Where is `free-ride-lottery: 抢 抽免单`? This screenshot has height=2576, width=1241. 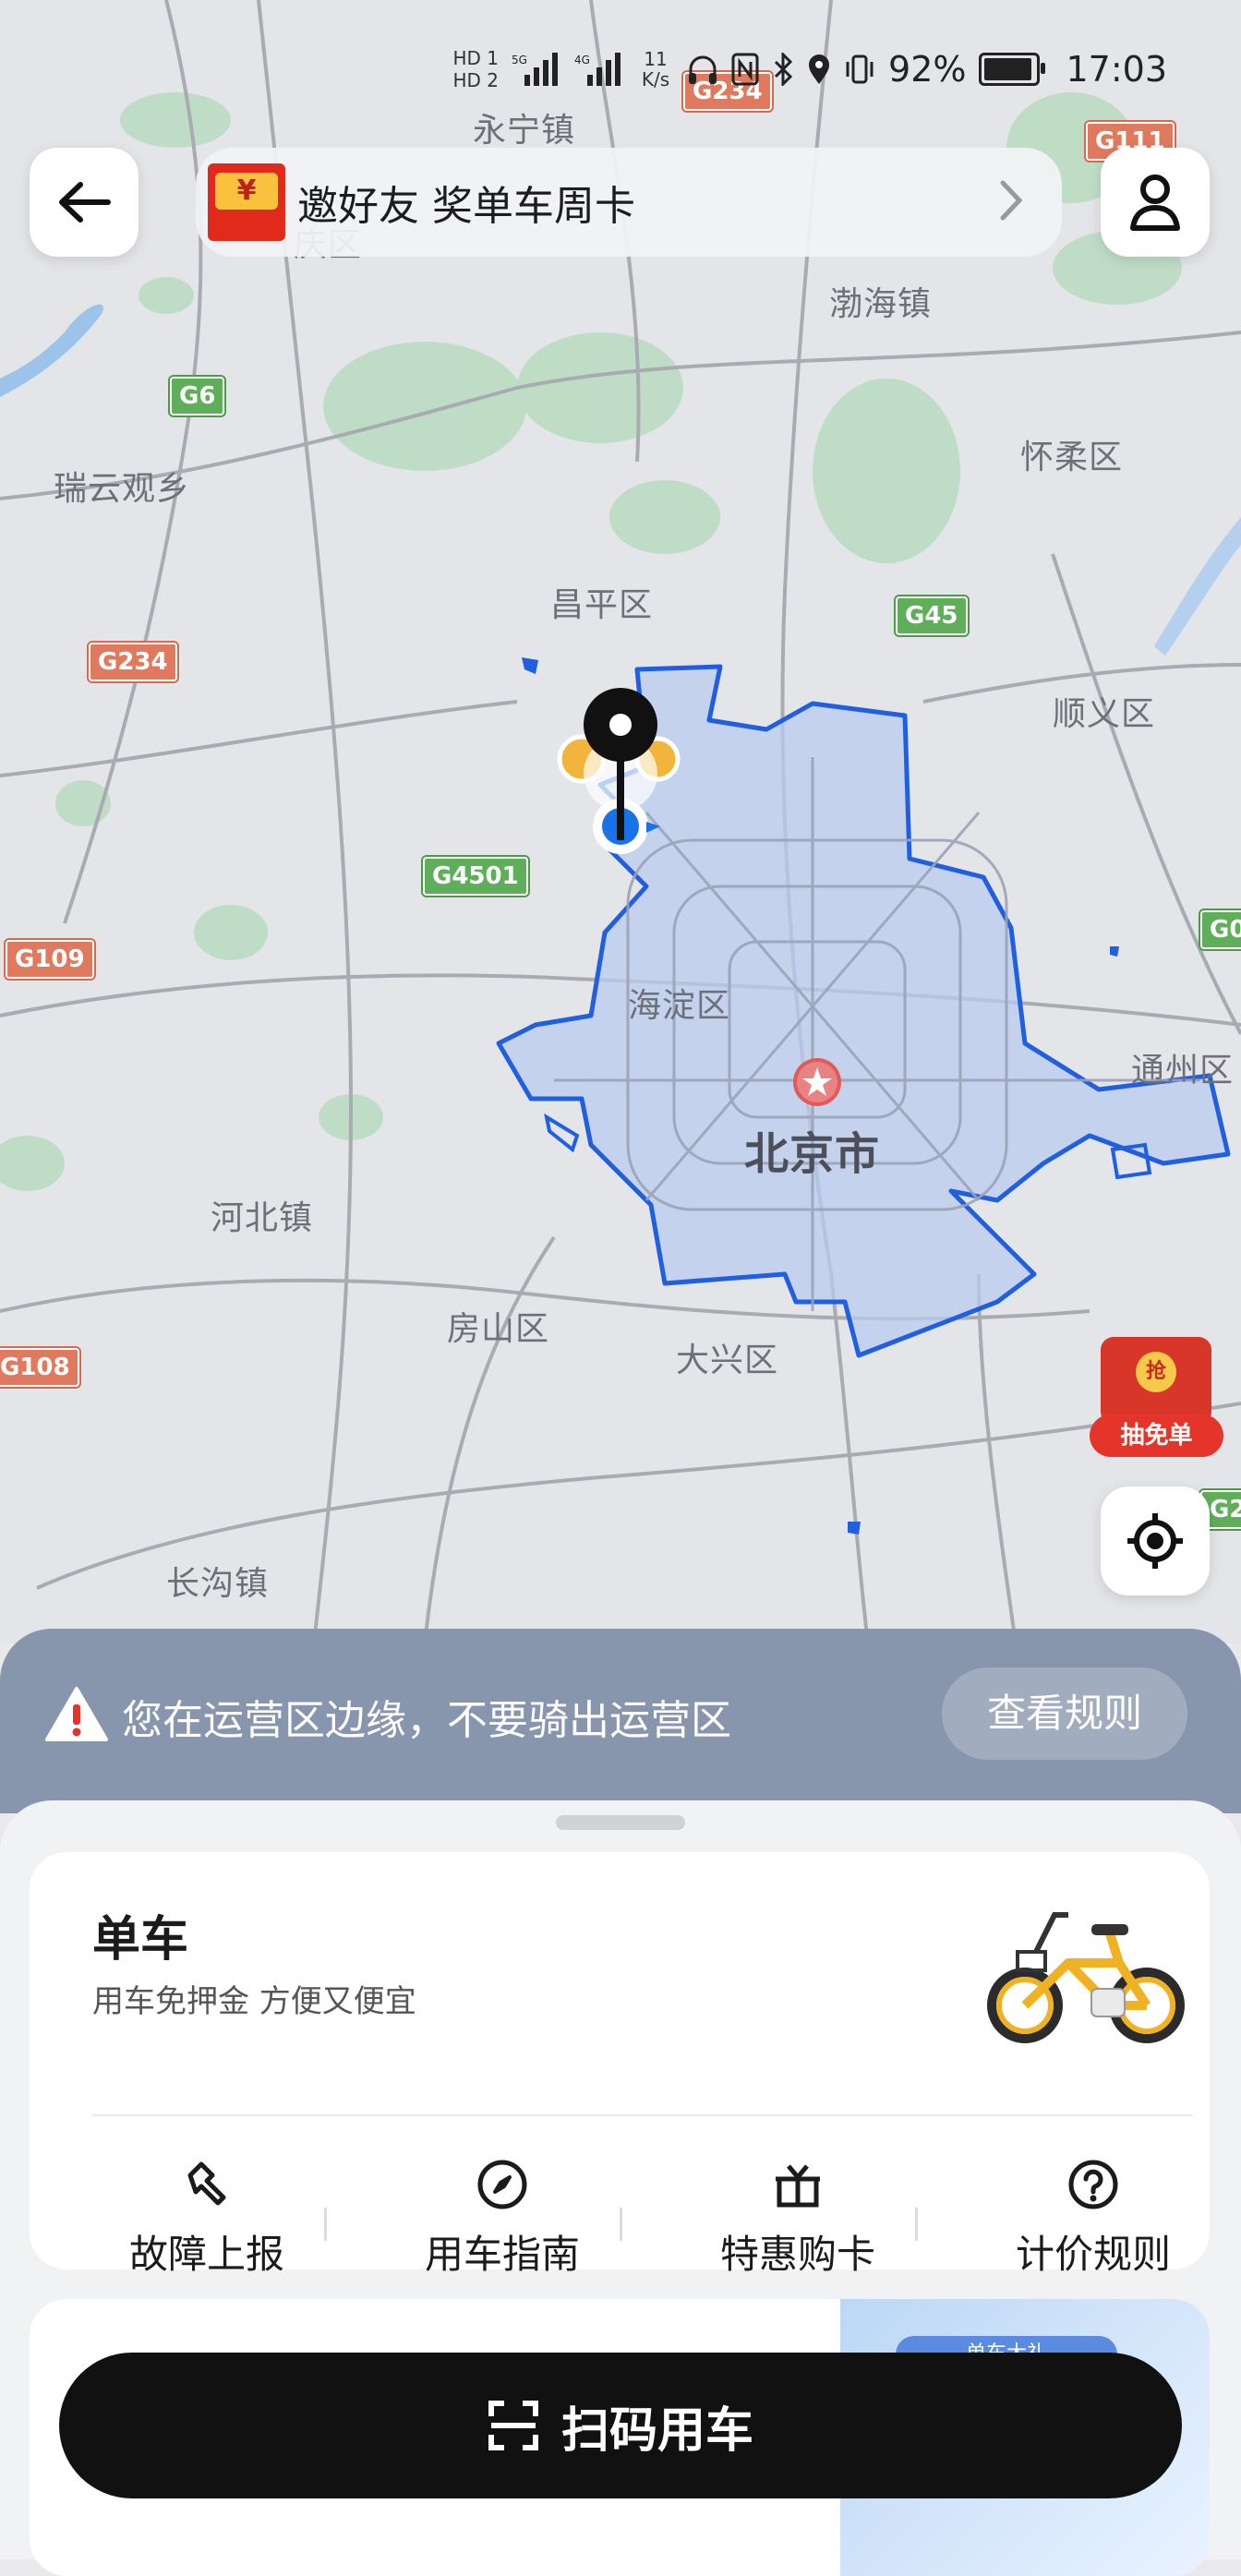
free-ride-lottery: 抢 抽免单 is located at coordinates (1156, 1394).